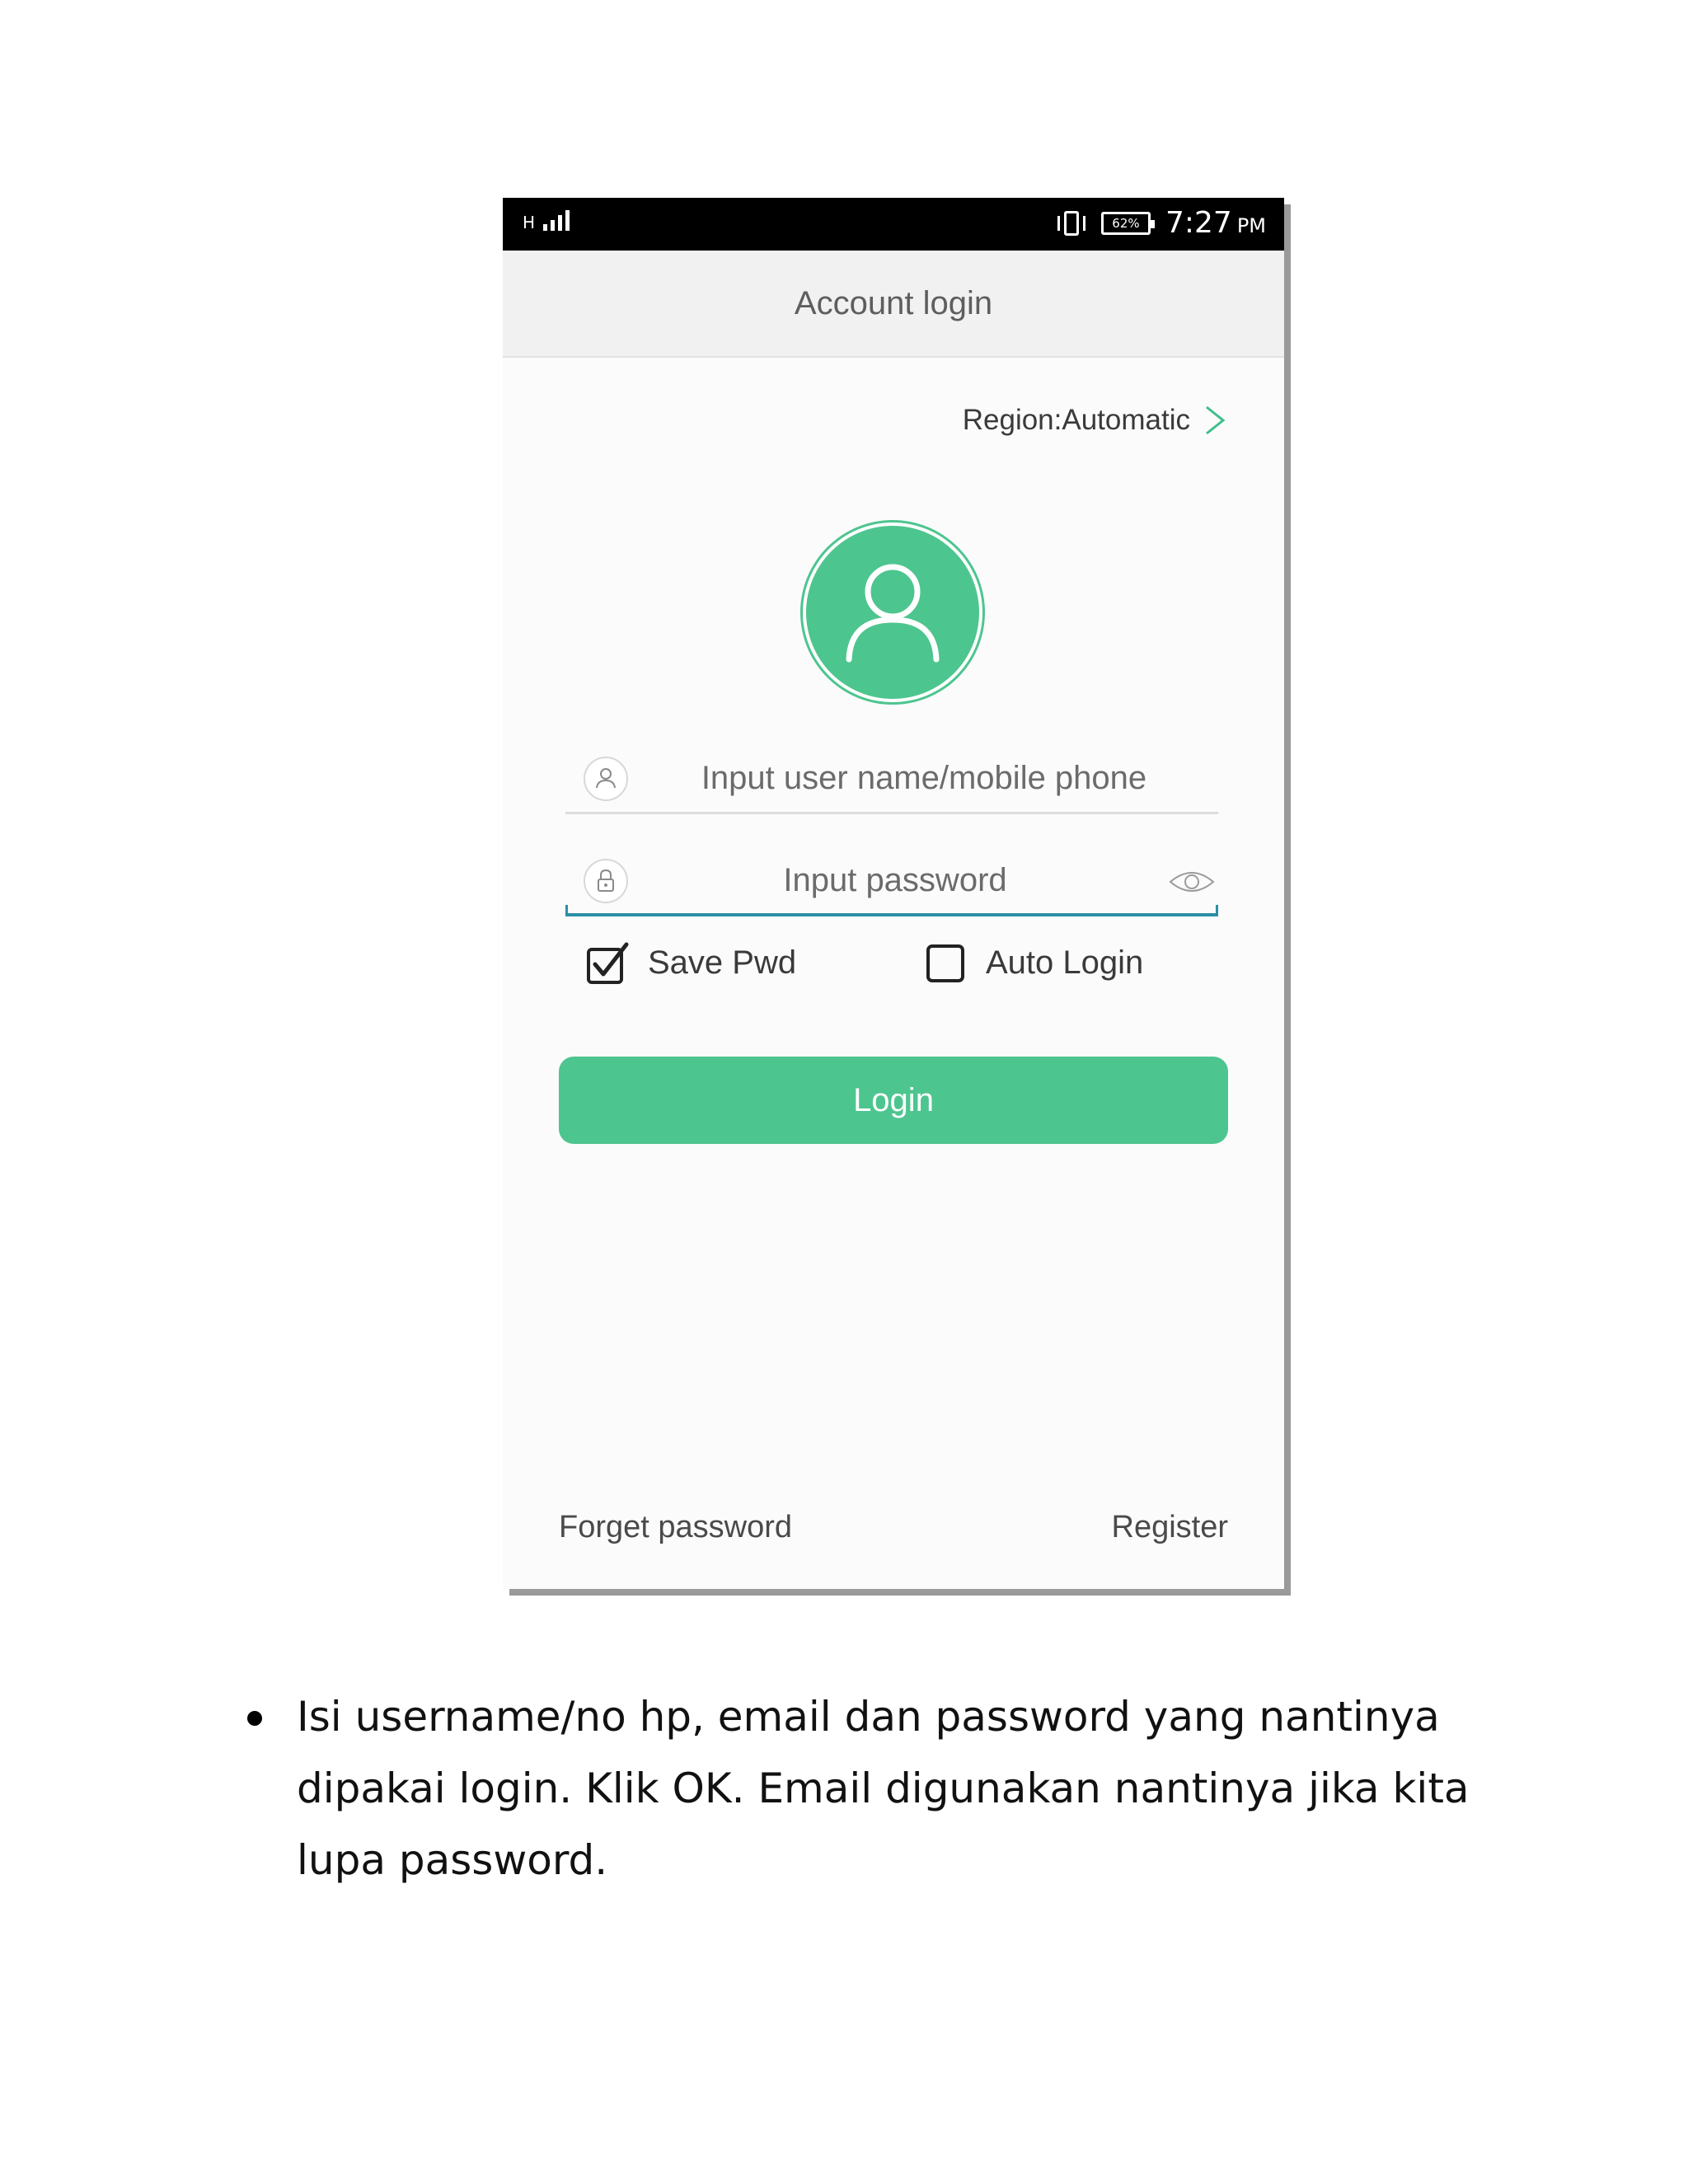 This screenshot has height=2184, width=1688. What do you see at coordinates (1192, 881) in the screenshot?
I see `eye-icon` at bounding box center [1192, 881].